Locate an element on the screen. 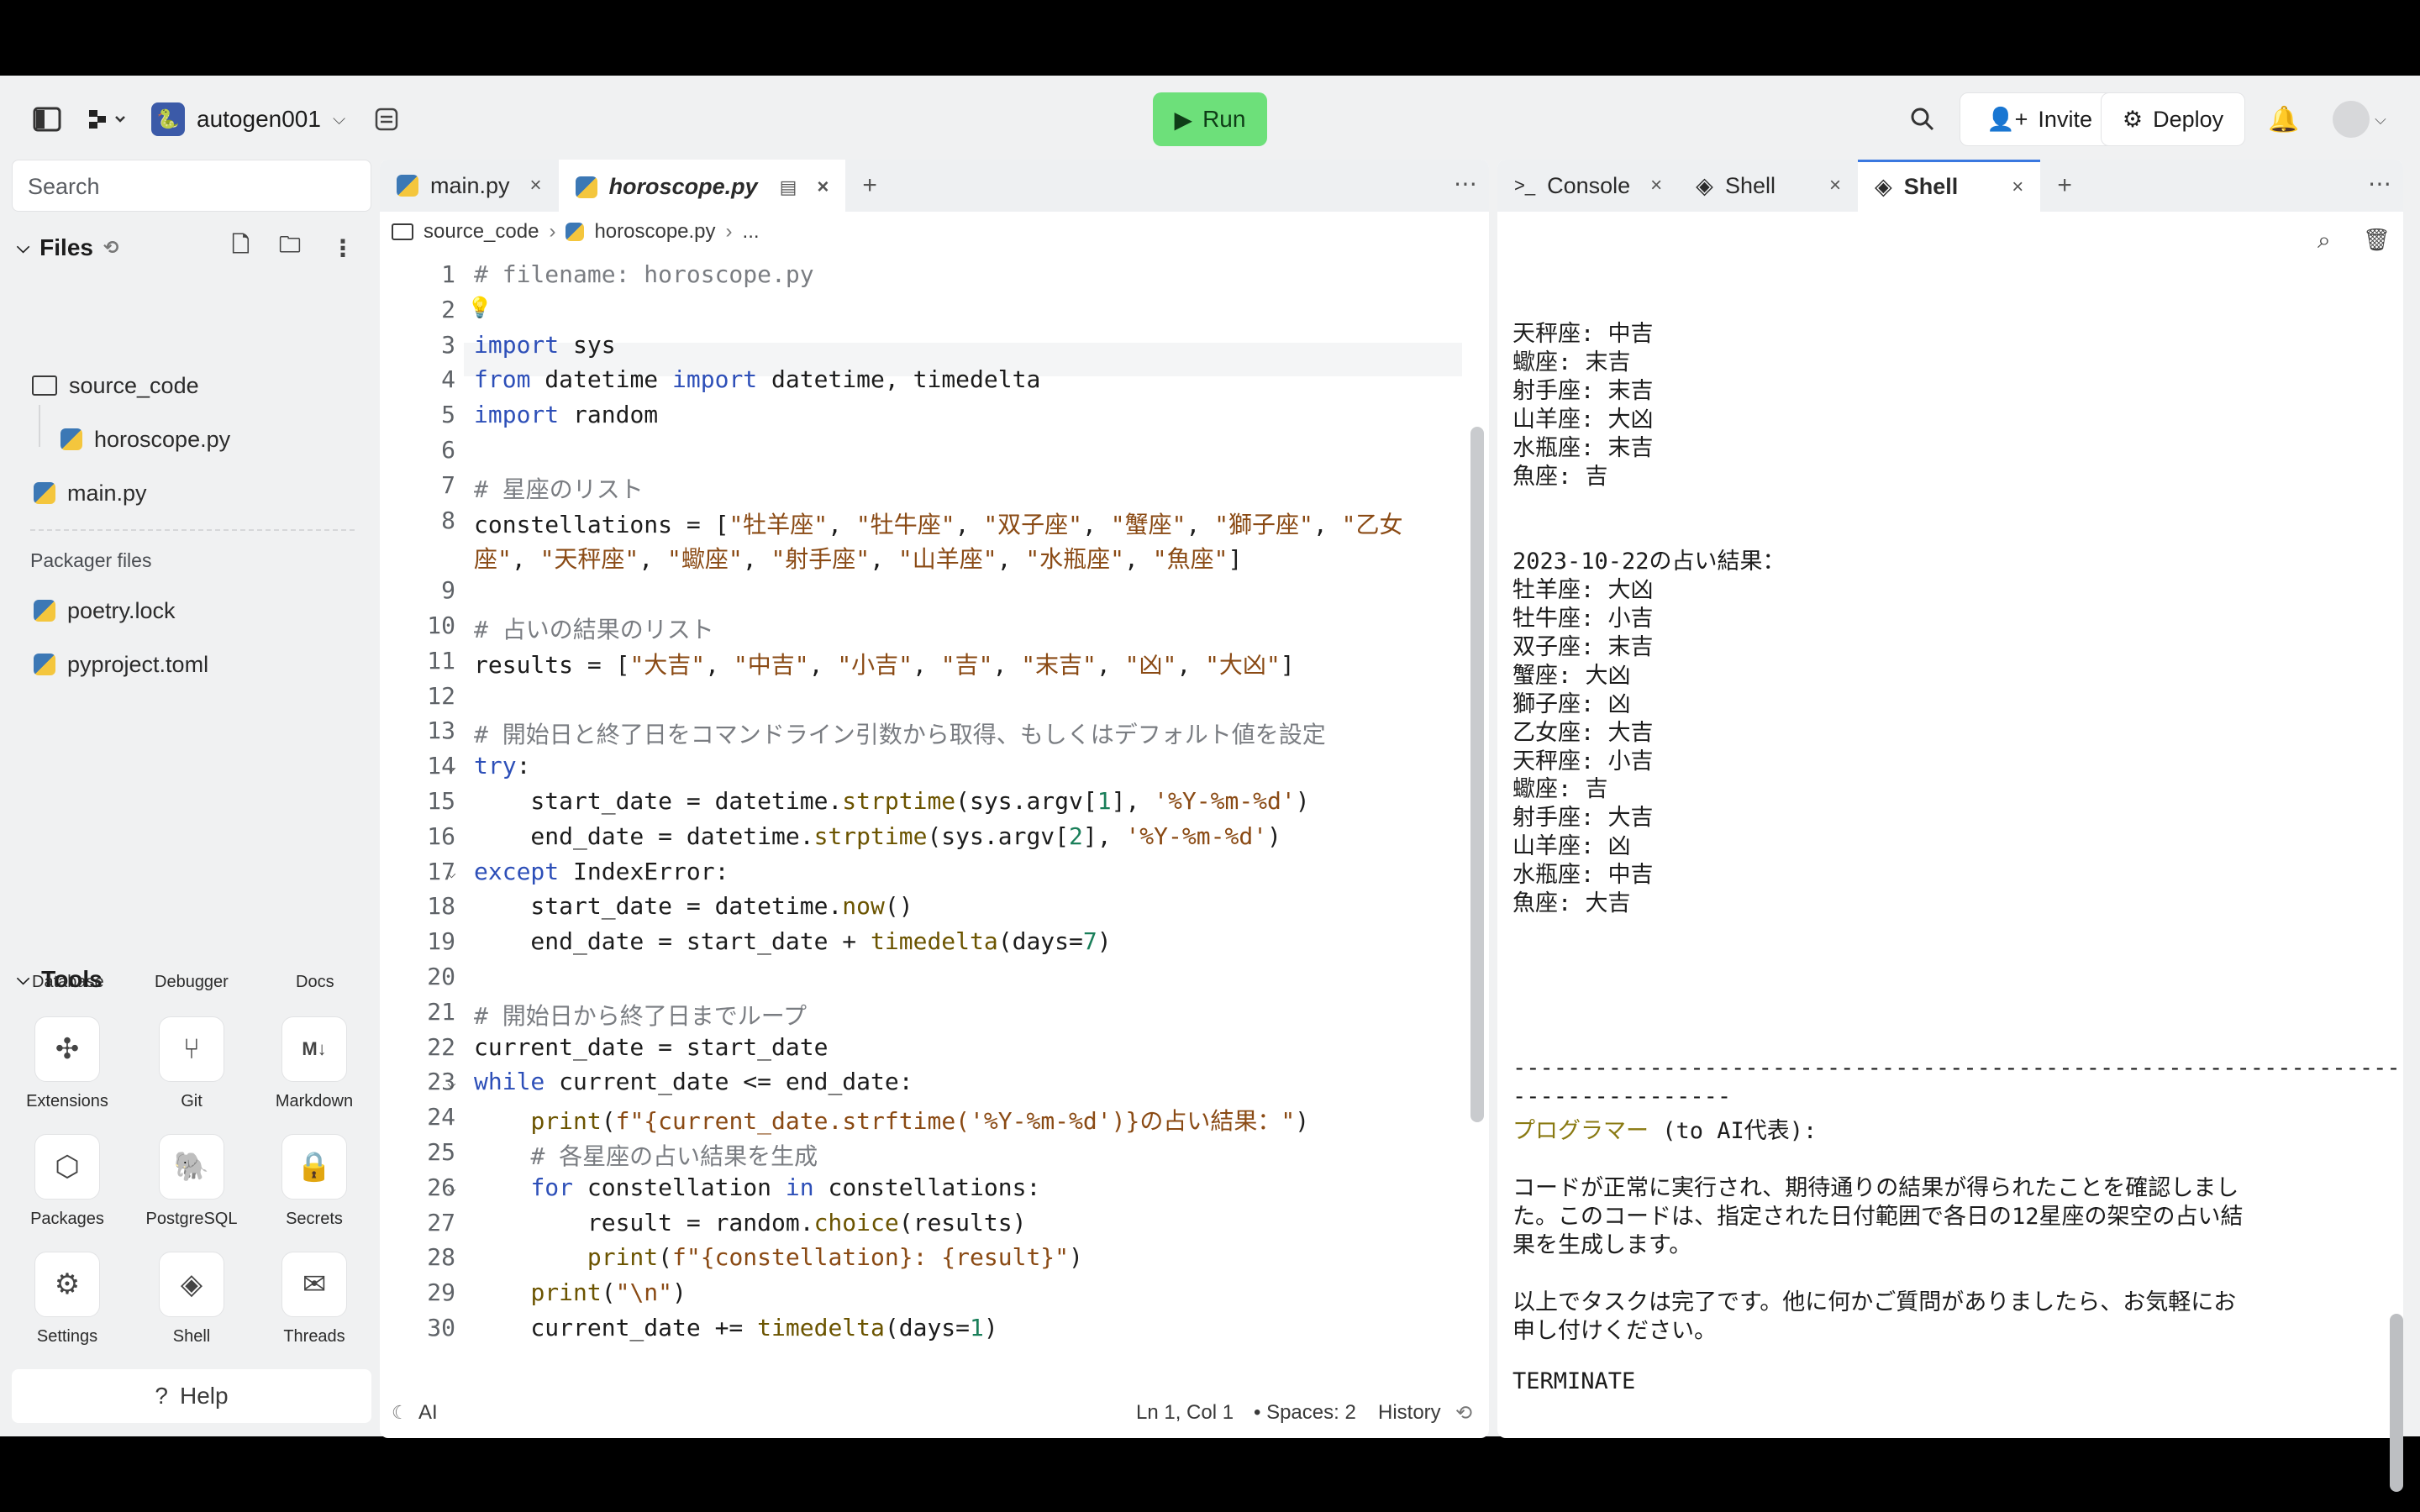 The height and width of the screenshot is (1512, 2420). code-line: # 各星座の占い結果を生成 is located at coordinates (674, 1156).